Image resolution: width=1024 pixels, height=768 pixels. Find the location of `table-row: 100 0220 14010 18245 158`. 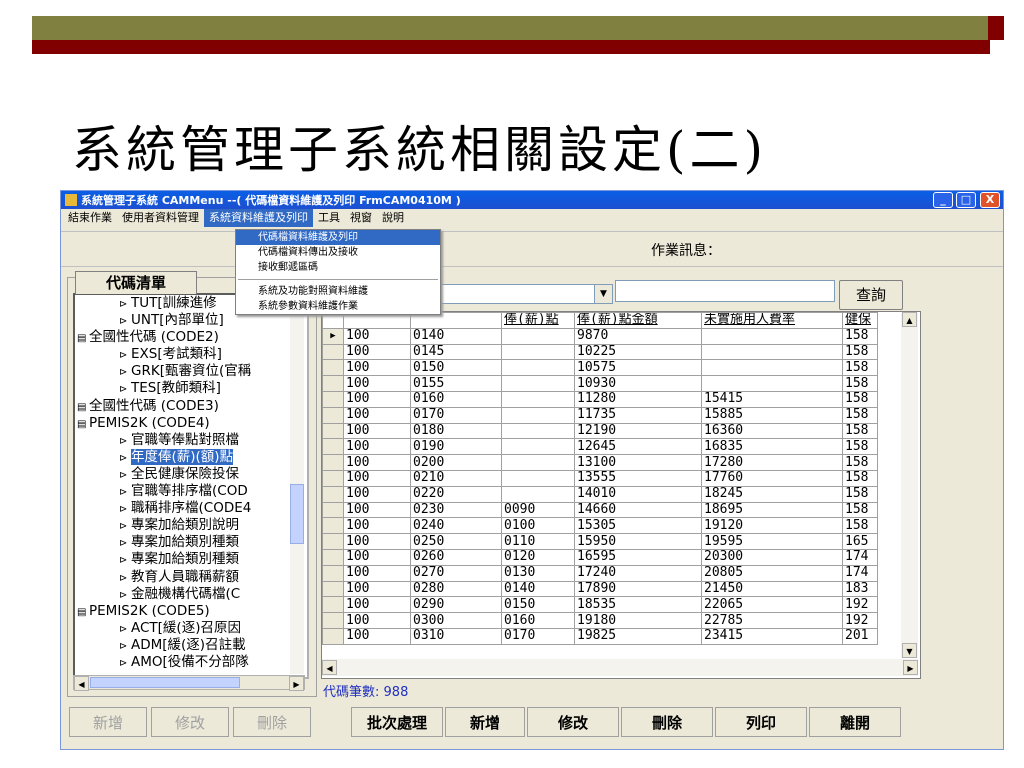

table-row: 100 0220 14010 18245 158 is located at coordinates (600, 494).